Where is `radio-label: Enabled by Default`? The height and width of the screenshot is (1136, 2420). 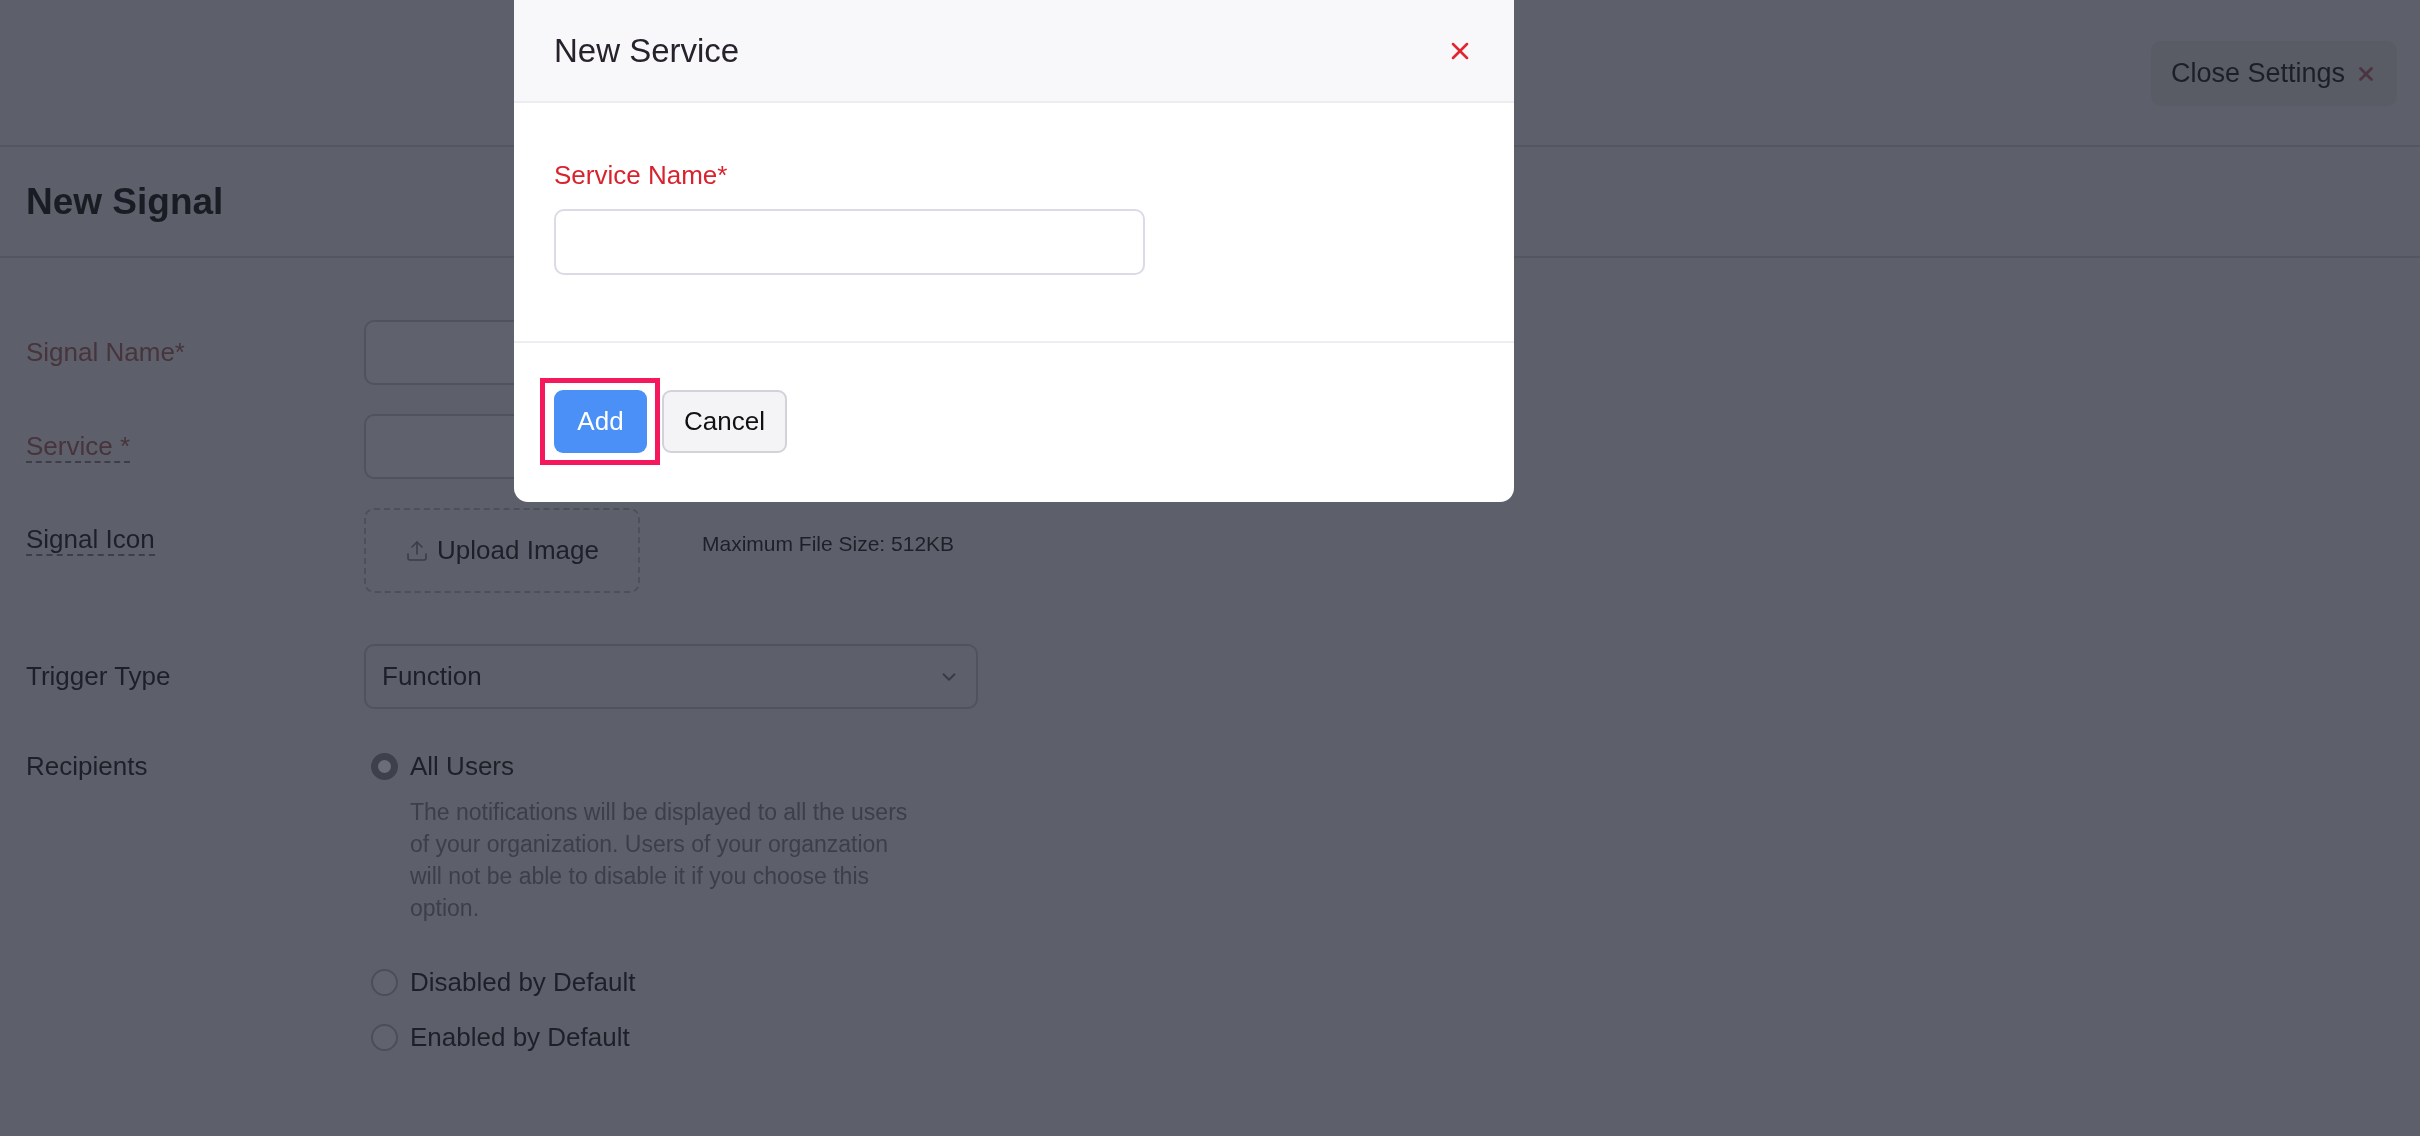
radio-label: Enabled by Default is located at coordinates (520, 1037).